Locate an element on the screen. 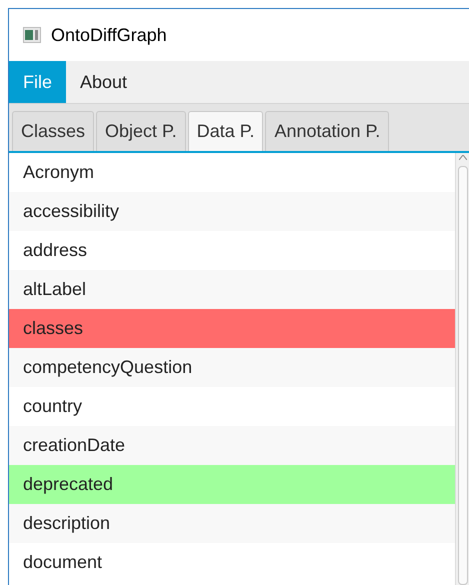  tab: Classes is located at coordinates (53, 131).